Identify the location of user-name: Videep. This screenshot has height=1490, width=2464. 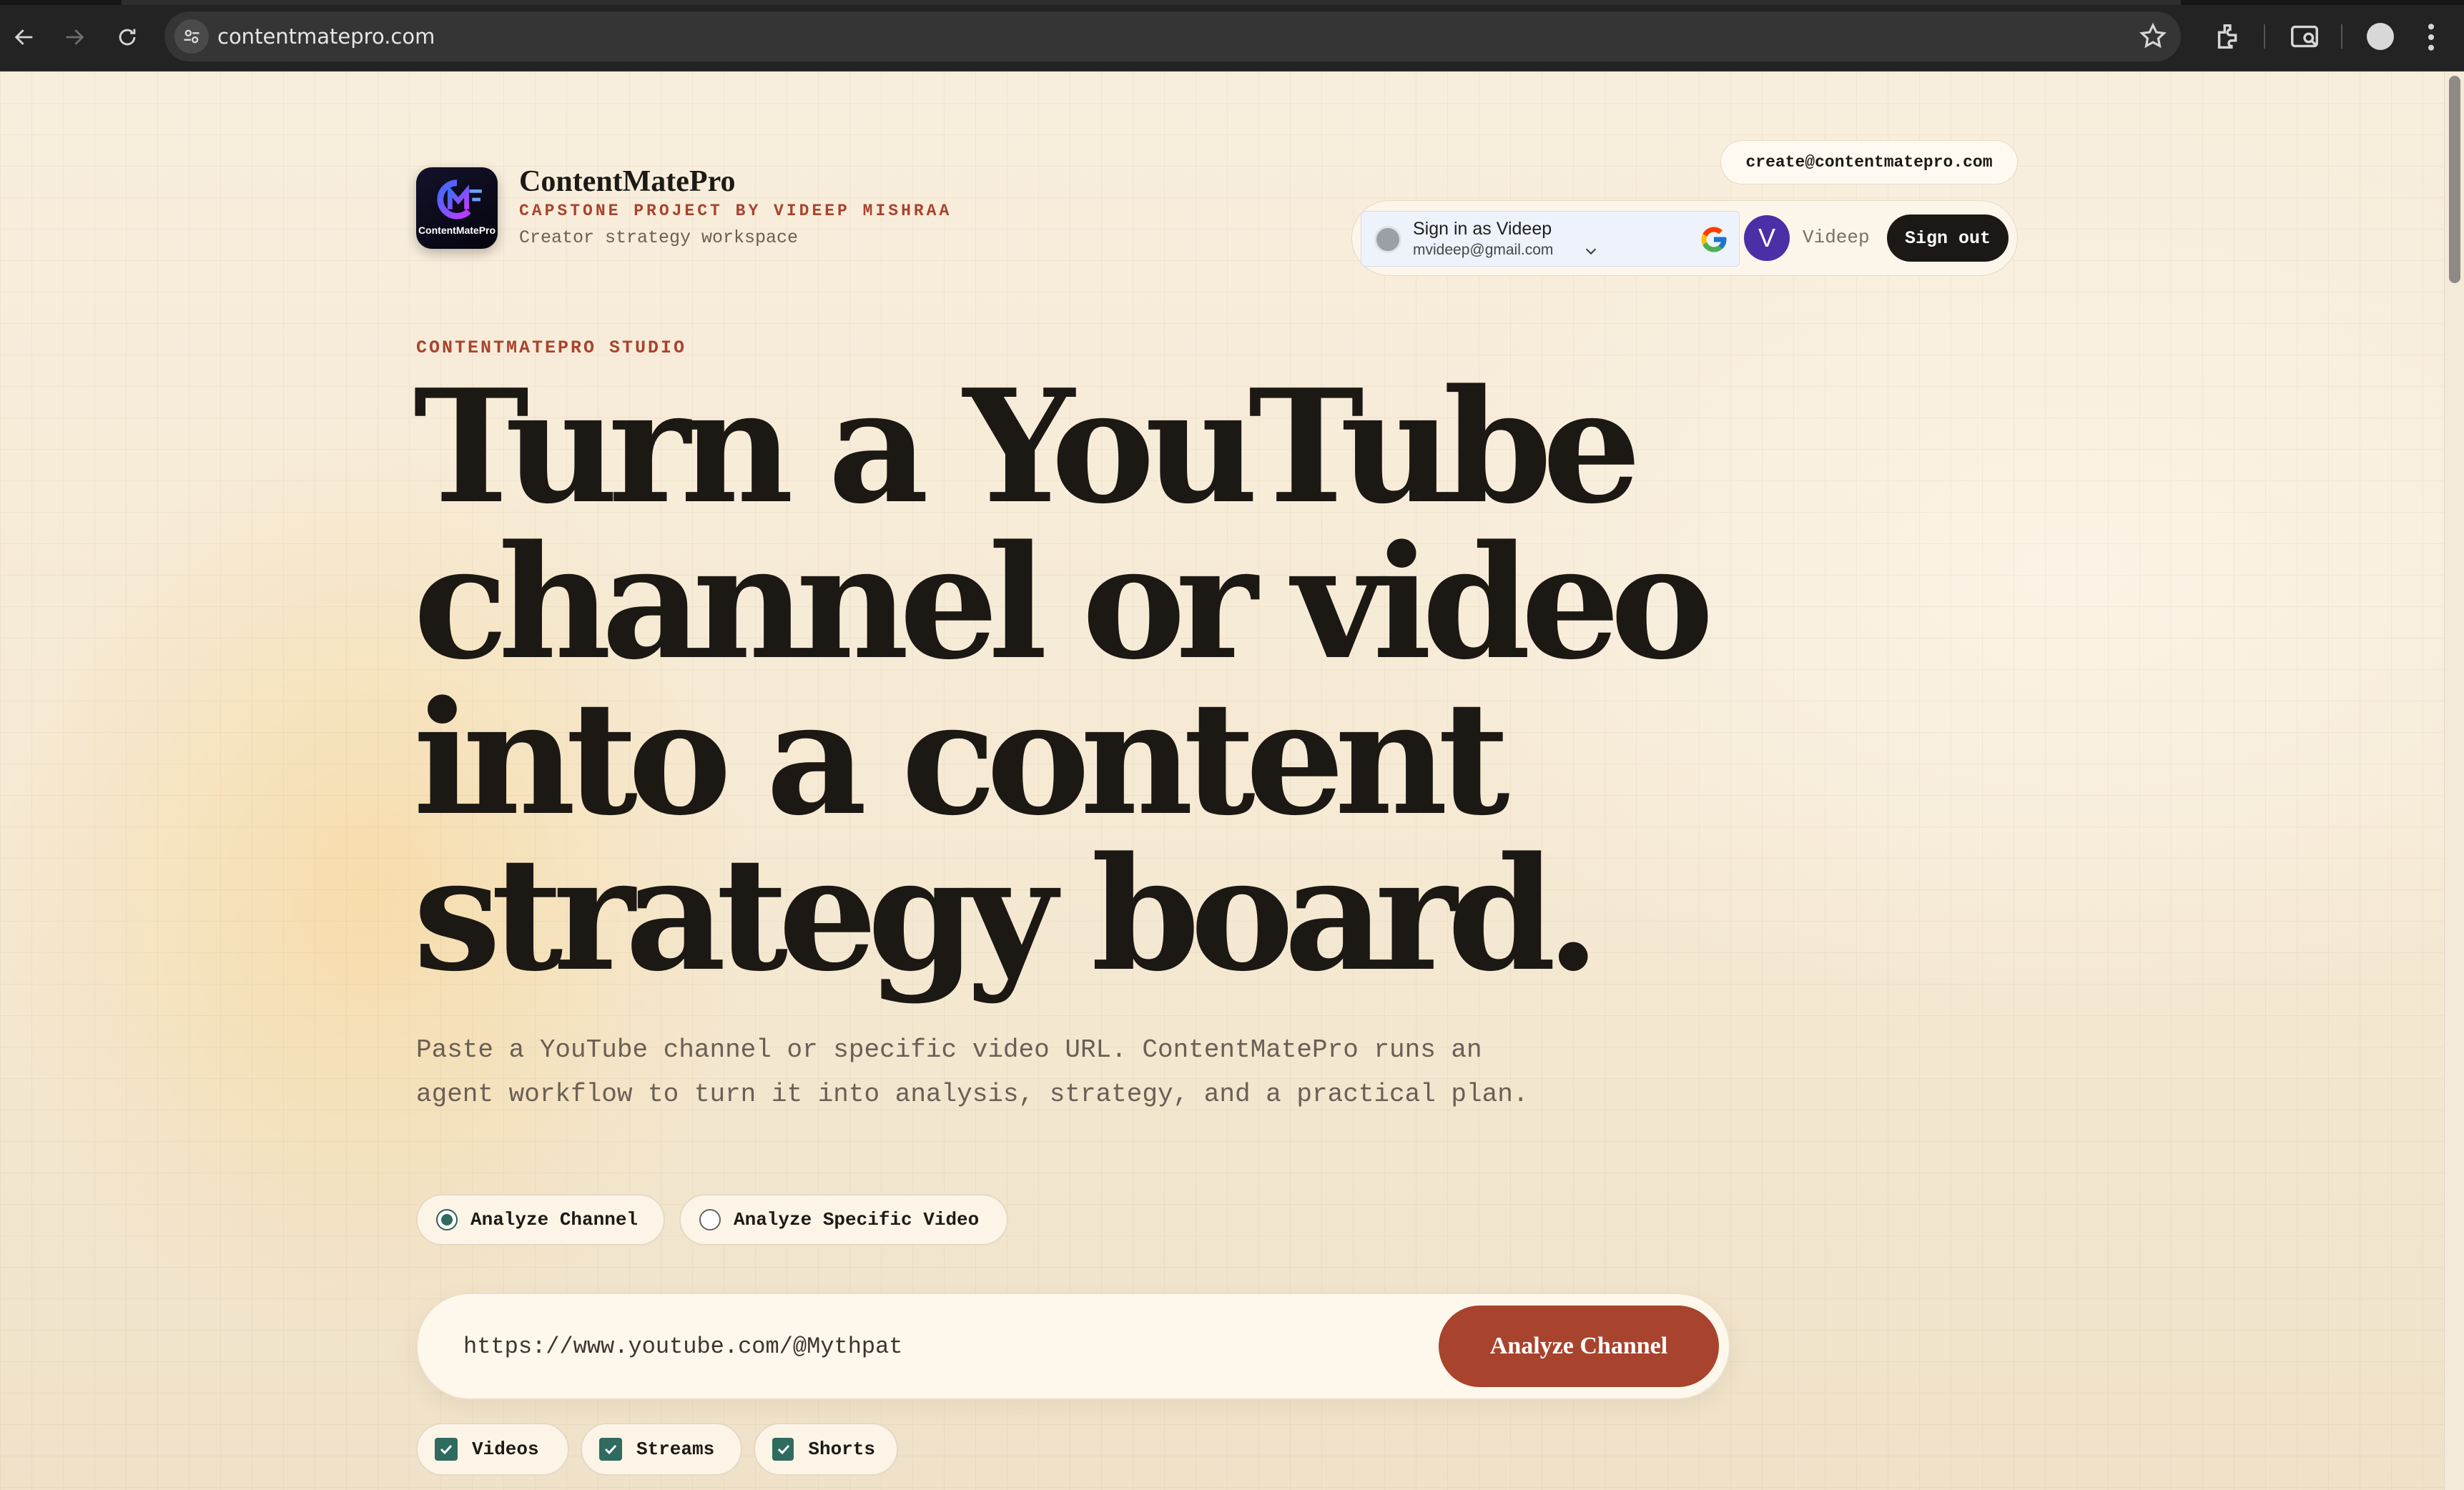
(1836, 237).